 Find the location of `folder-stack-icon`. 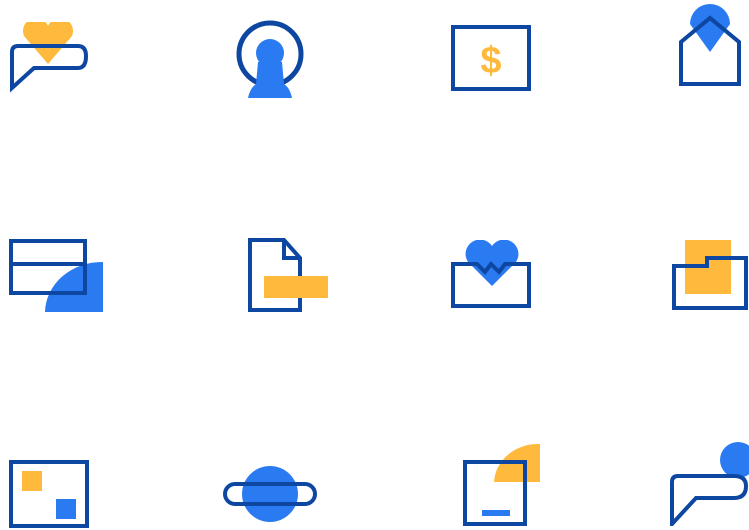

folder-stack-icon is located at coordinates (710, 275).